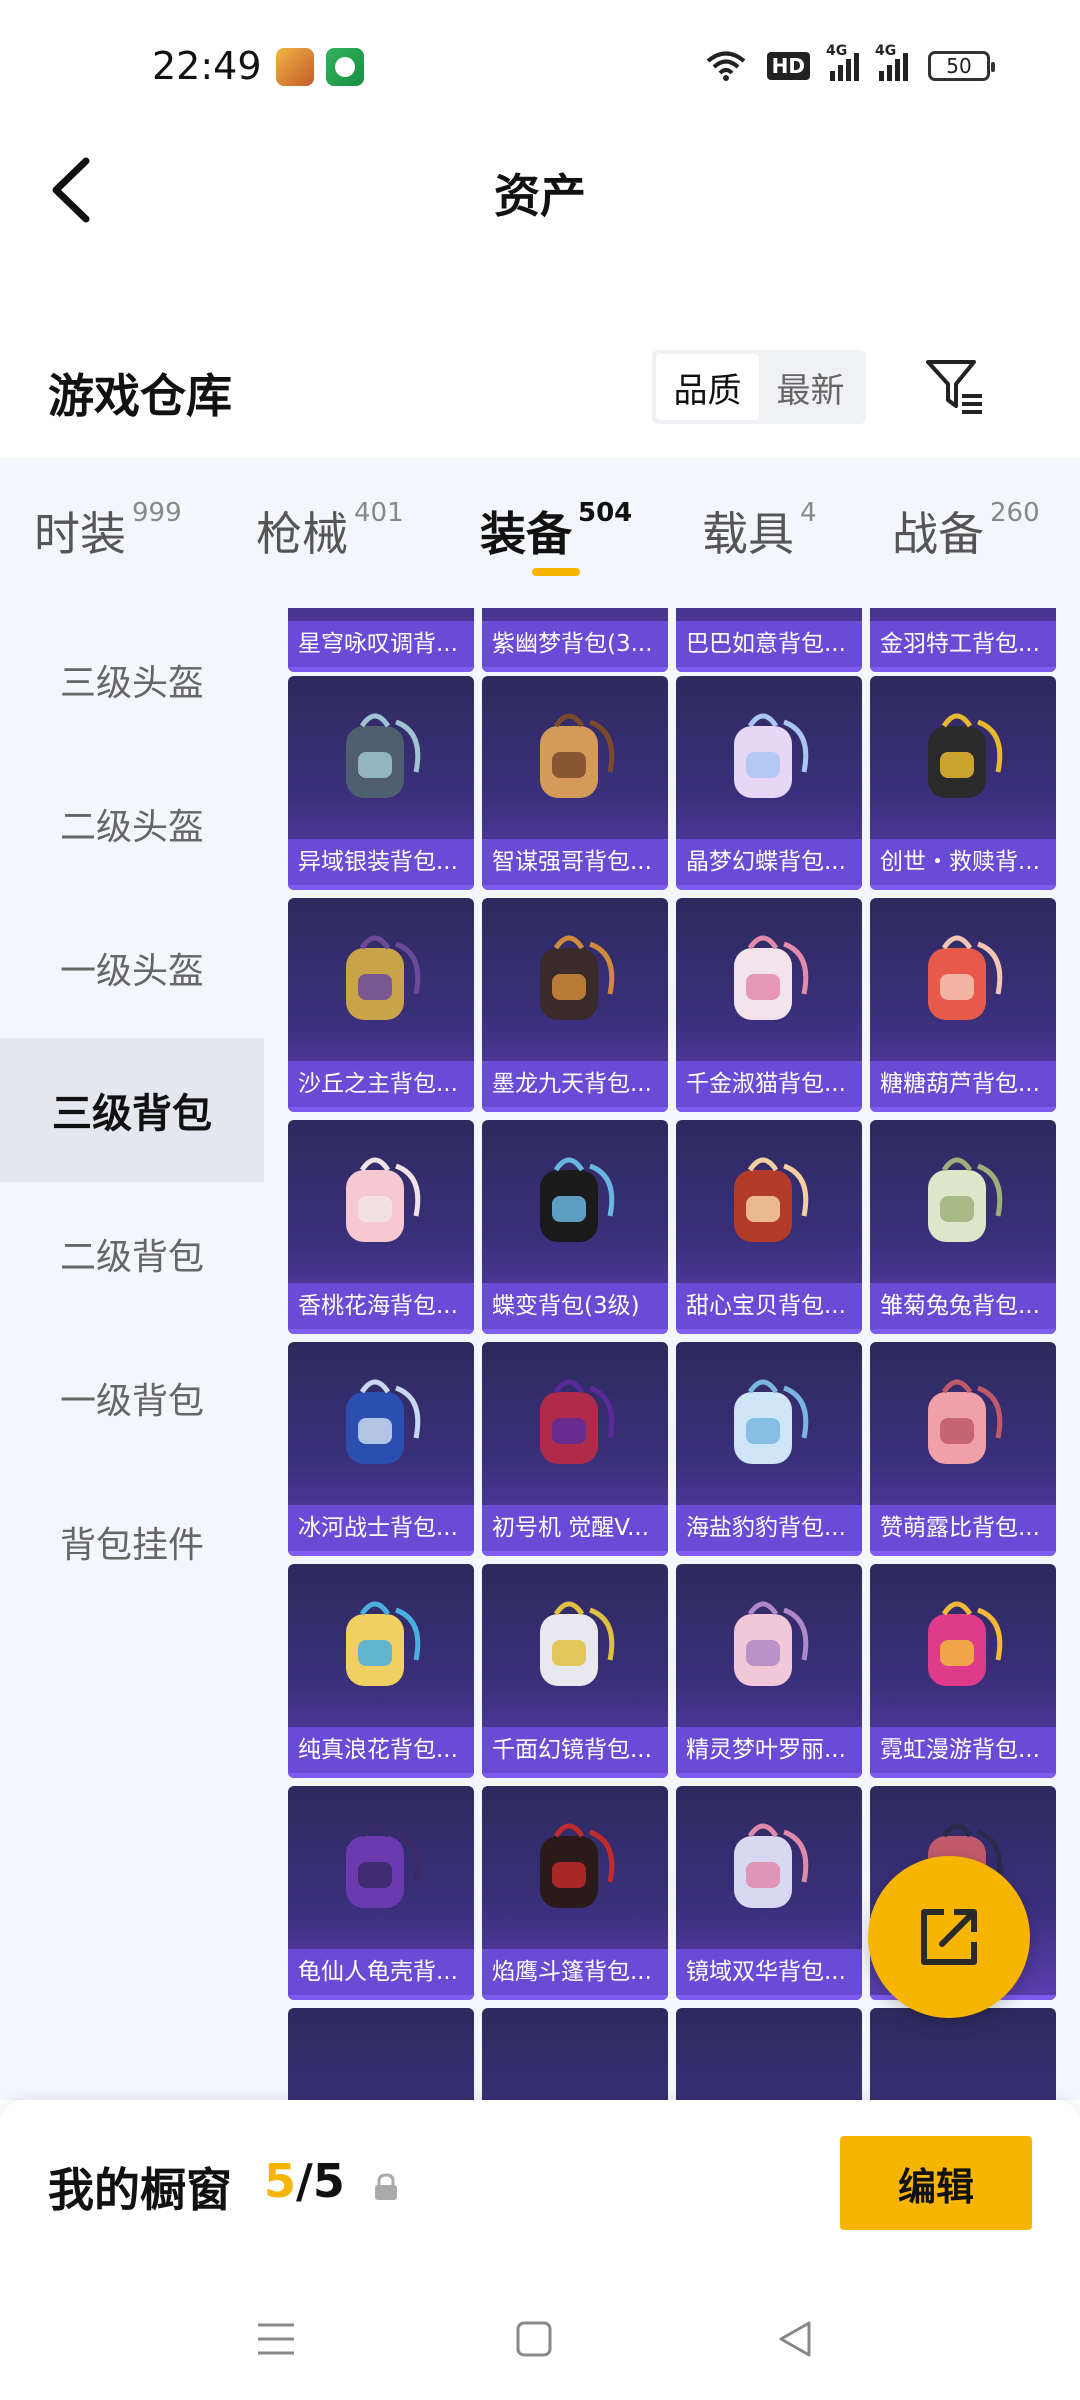 Image resolution: width=1080 pixels, height=2400 pixels. Describe the element at coordinates (108, 531) in the screenshot. I see `tab-fashion: 时装 999` at that location.